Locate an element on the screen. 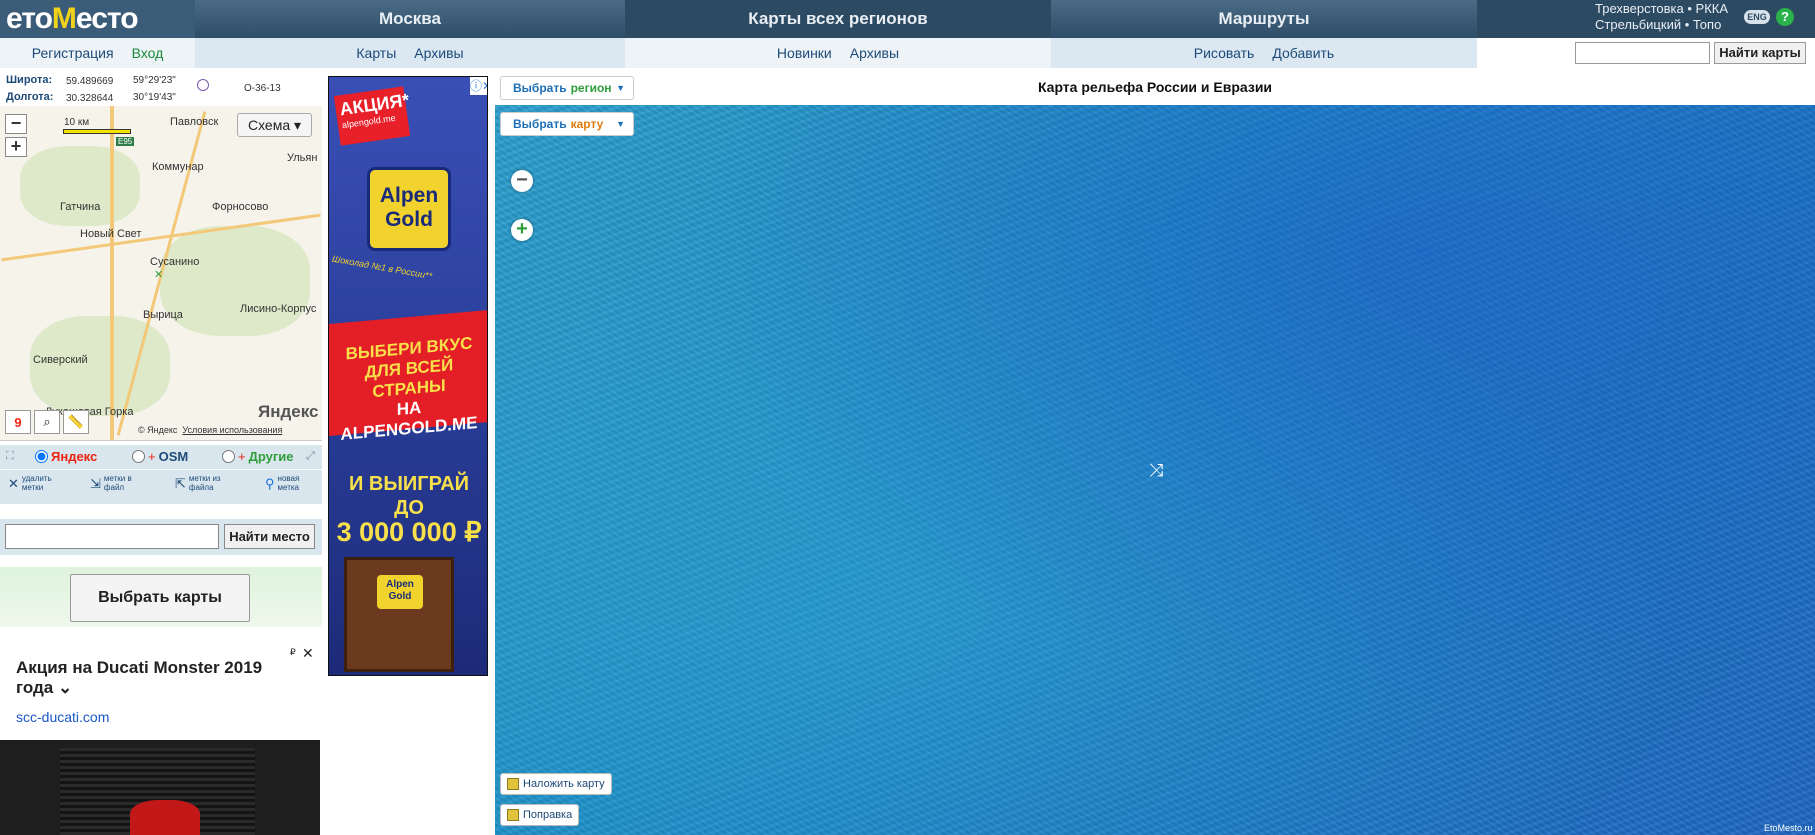 This screenshot has width=1815, height=835. site-logo: етоМесто is located at coordinates (97, 19).